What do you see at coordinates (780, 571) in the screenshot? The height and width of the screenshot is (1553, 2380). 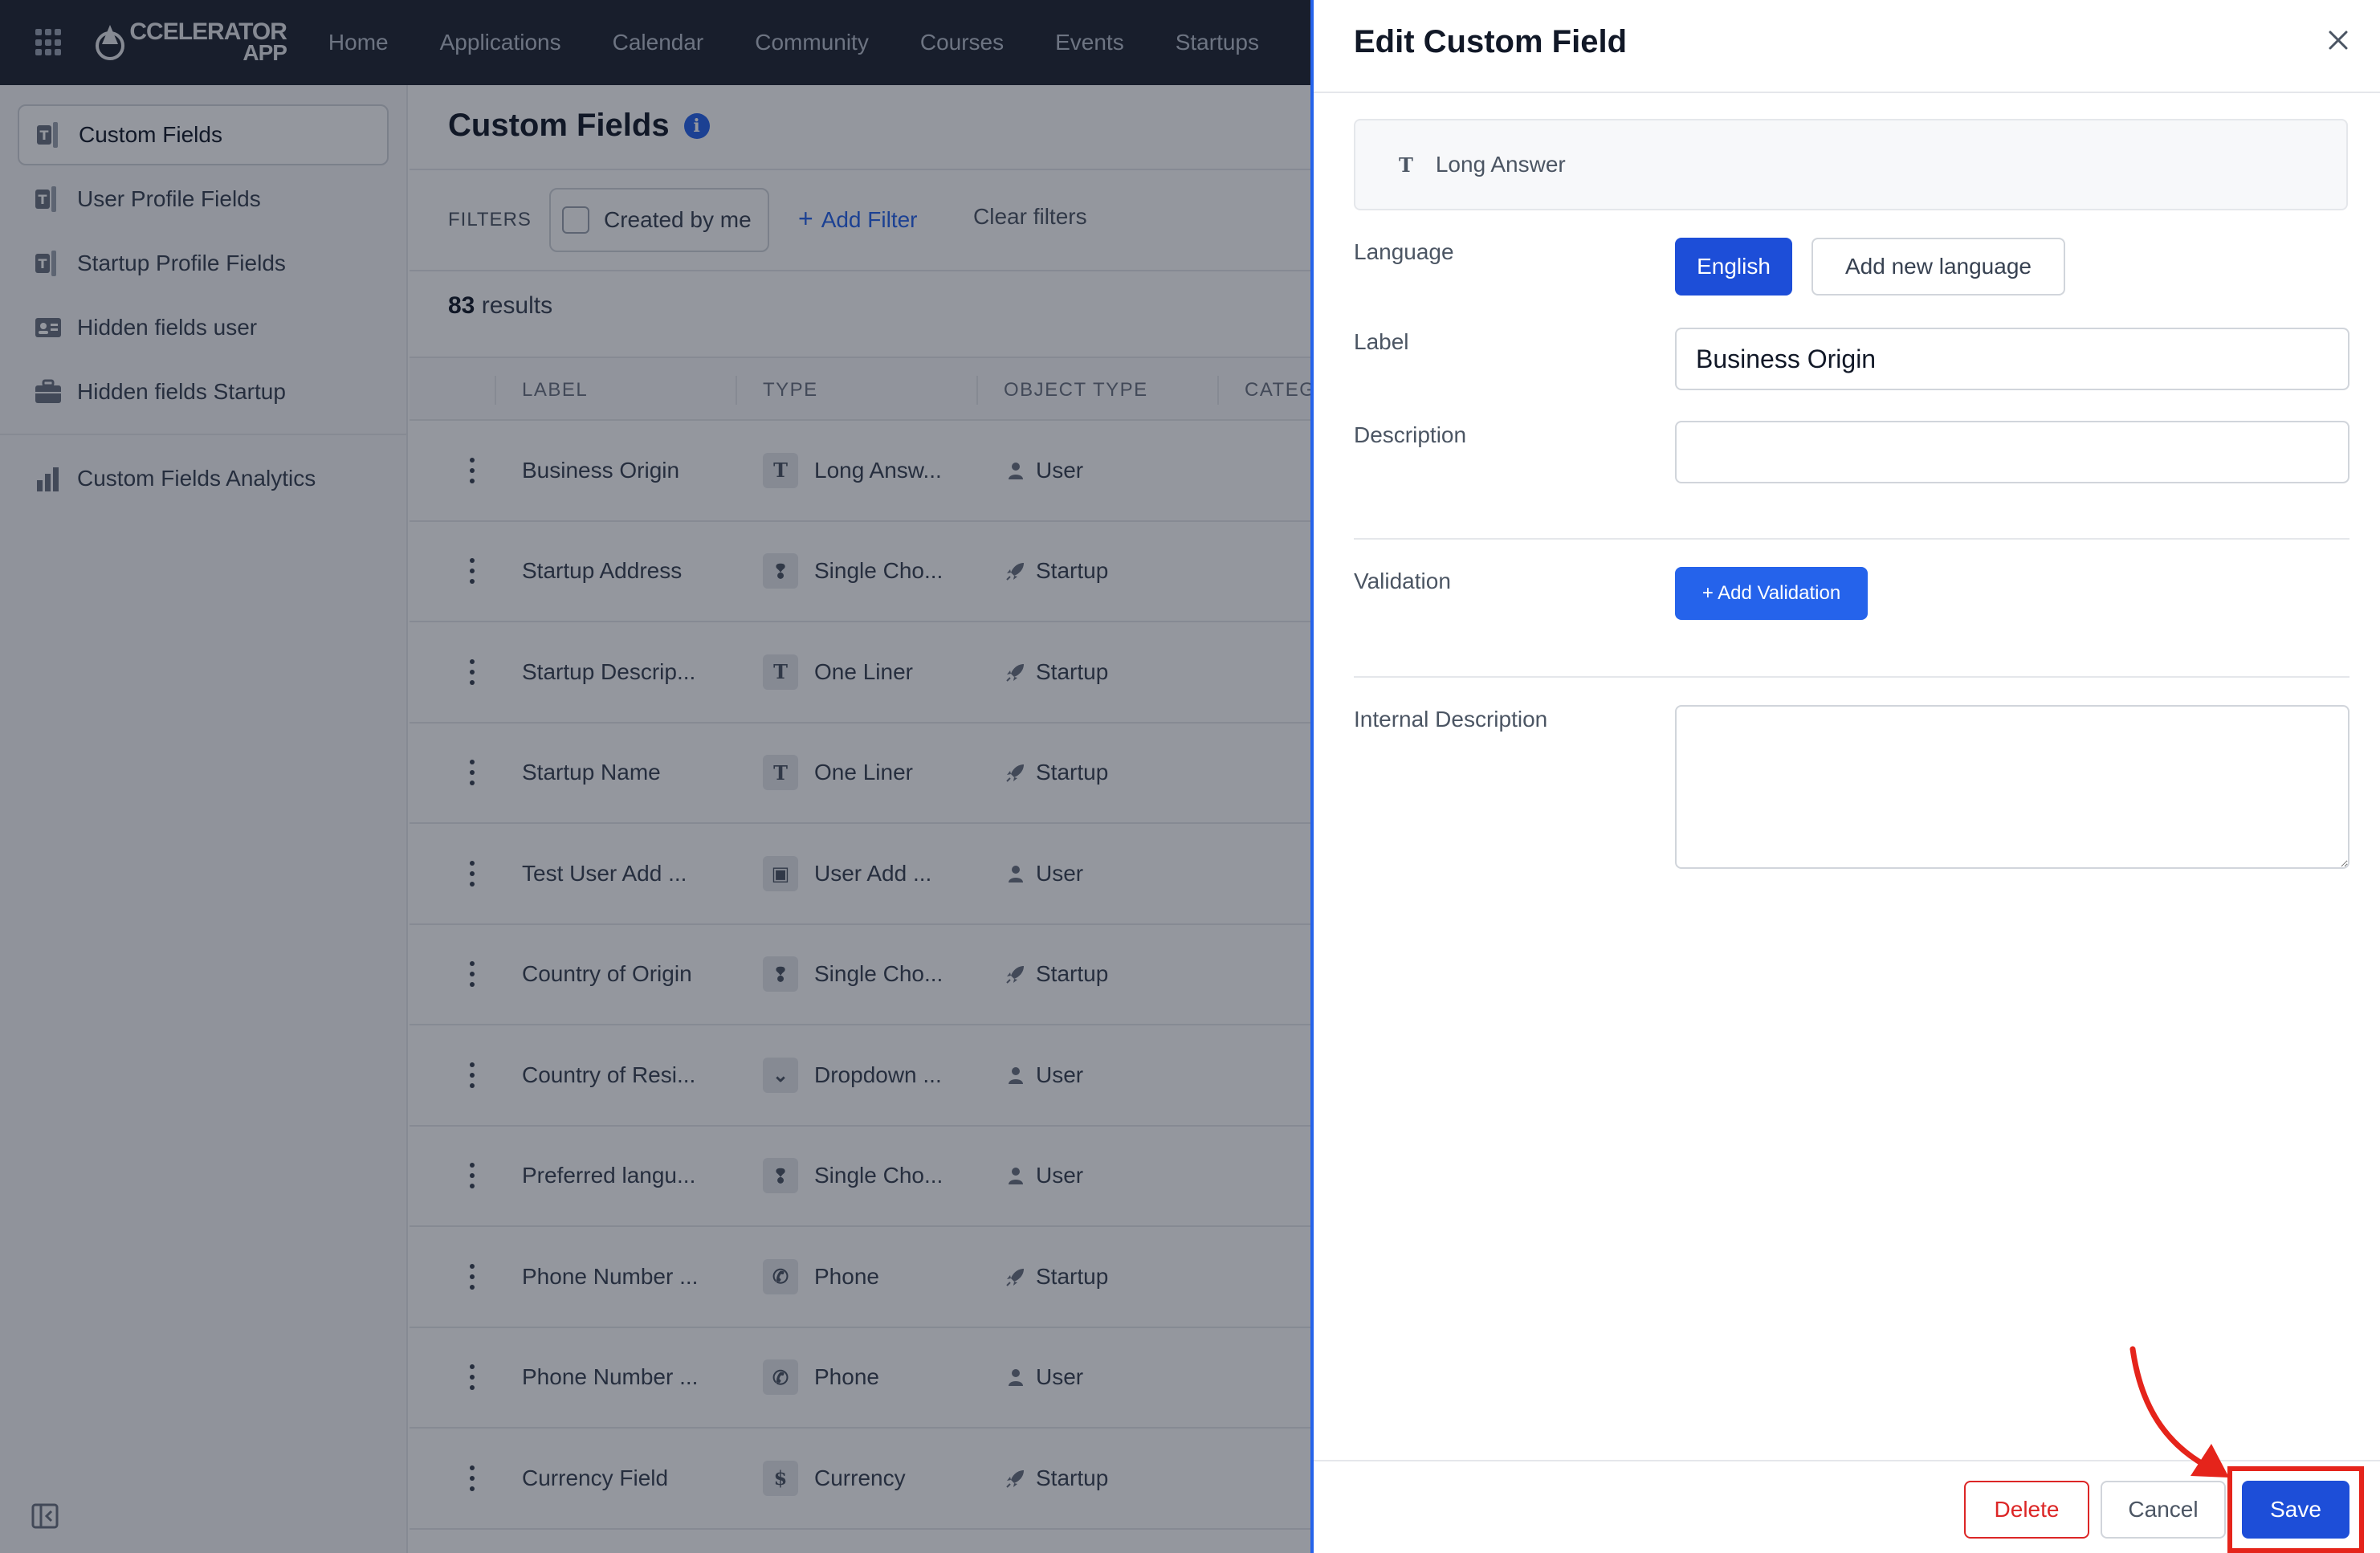 I see `field-type-icon: ❢` at bounding box center [780, 571].